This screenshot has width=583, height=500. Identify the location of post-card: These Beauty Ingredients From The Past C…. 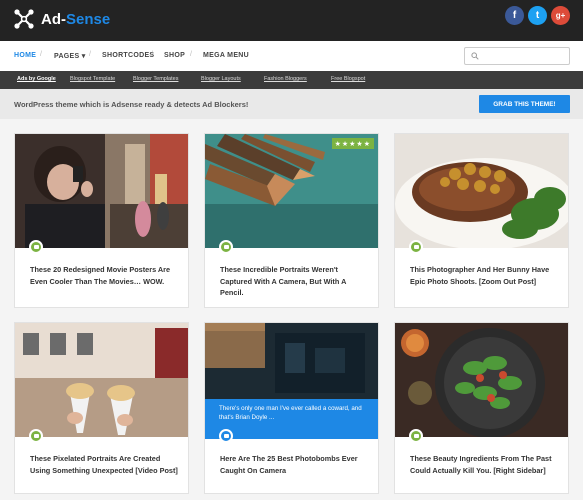
(481, 408).